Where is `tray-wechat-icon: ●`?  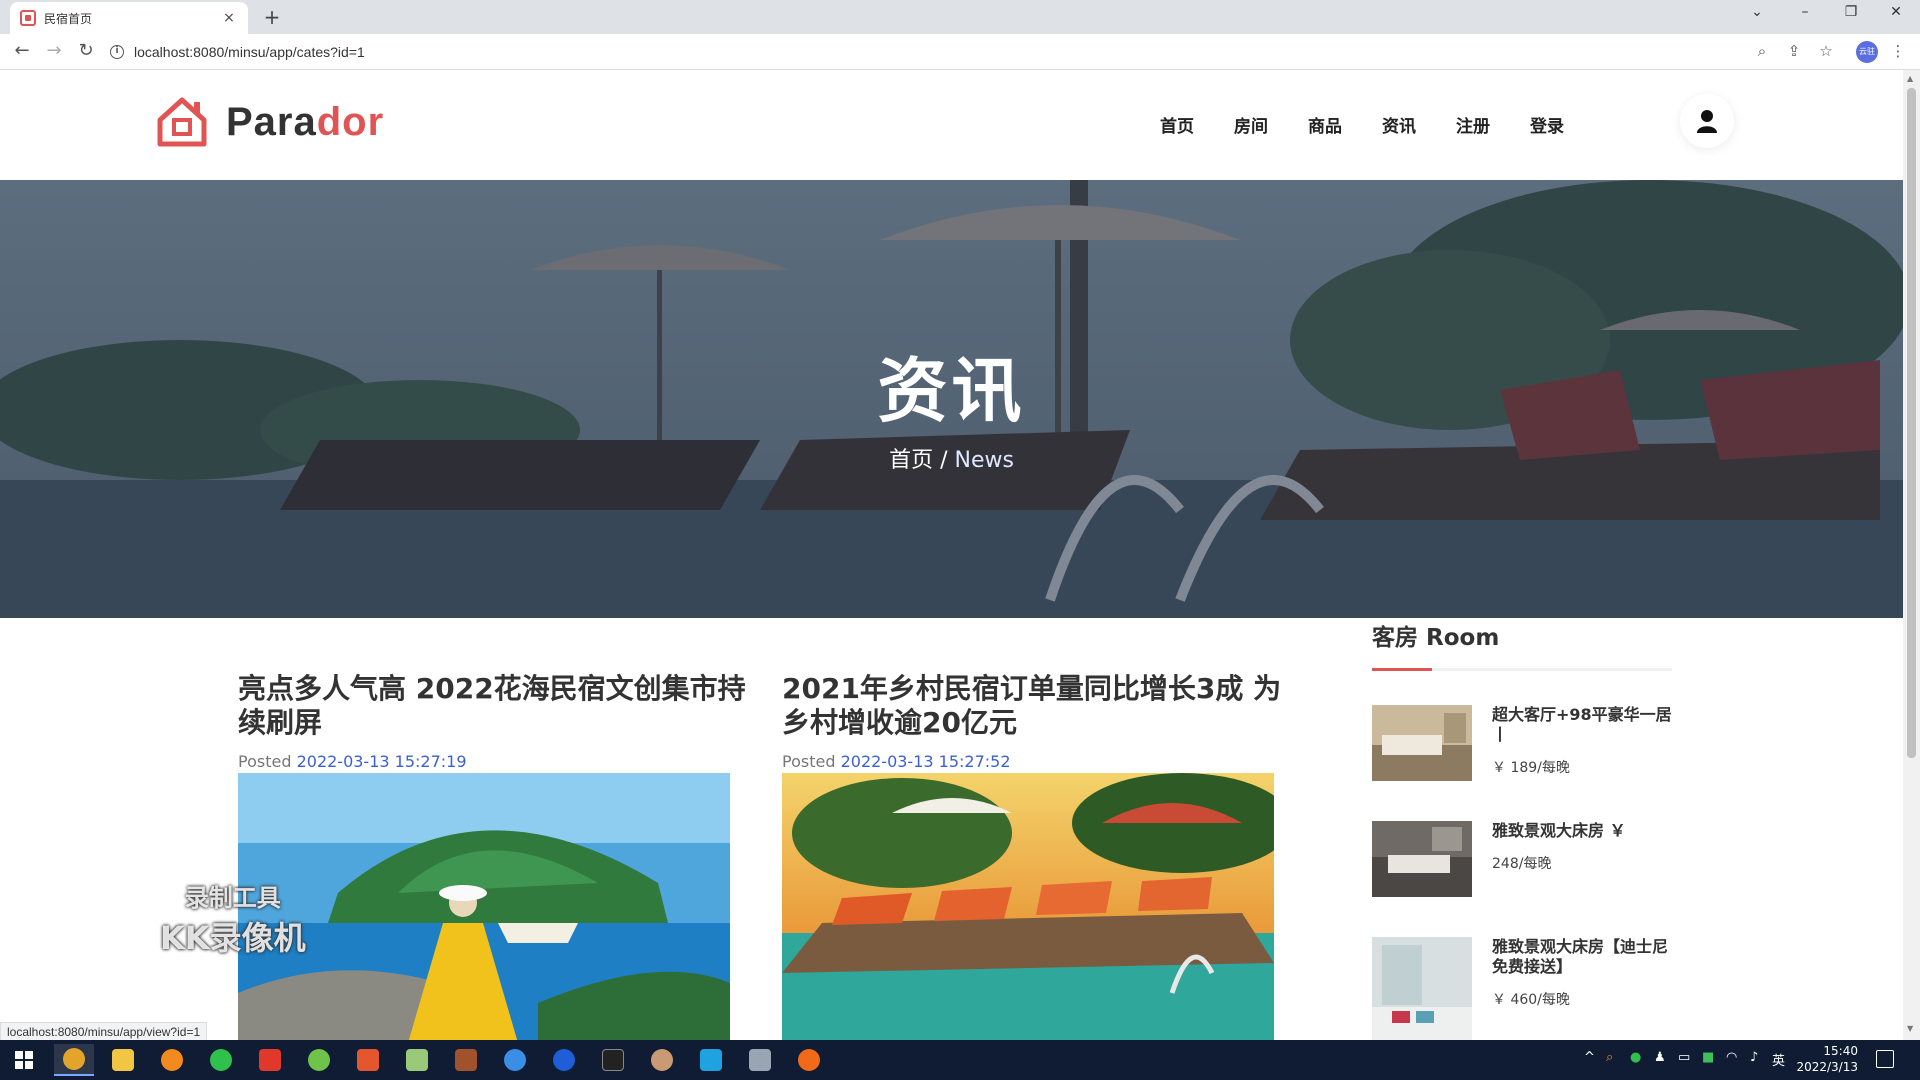
tray-wechat-icon: ● is located at coordinates (1635, 1057).